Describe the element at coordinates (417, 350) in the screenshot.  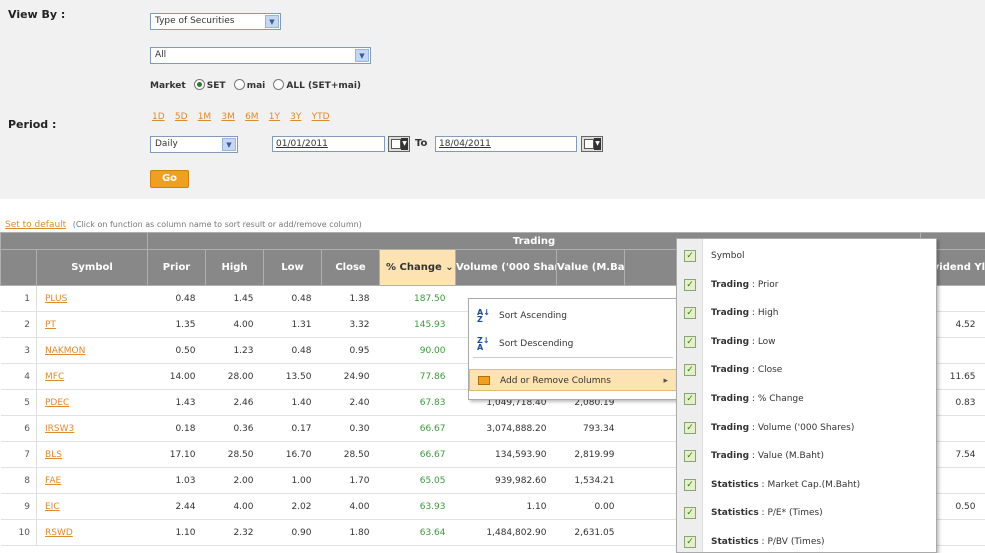
I see `cell-pct: 90.00` at that location.